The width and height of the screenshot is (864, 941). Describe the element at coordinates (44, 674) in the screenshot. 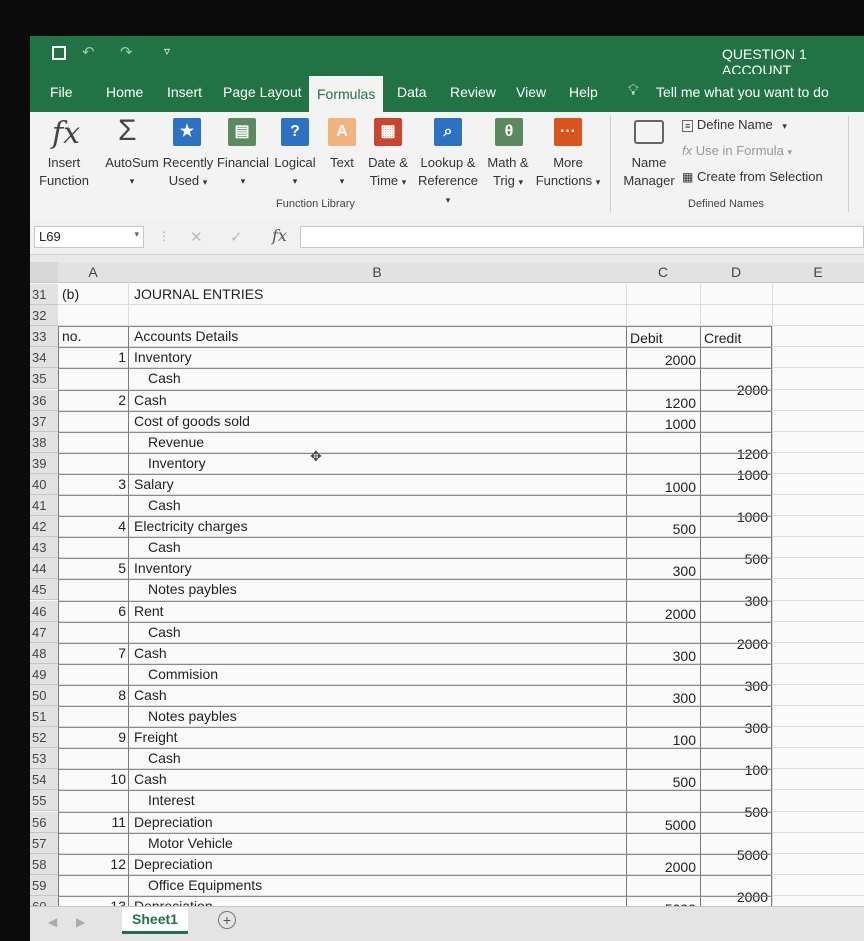

I see `row-header: 49` at that location.